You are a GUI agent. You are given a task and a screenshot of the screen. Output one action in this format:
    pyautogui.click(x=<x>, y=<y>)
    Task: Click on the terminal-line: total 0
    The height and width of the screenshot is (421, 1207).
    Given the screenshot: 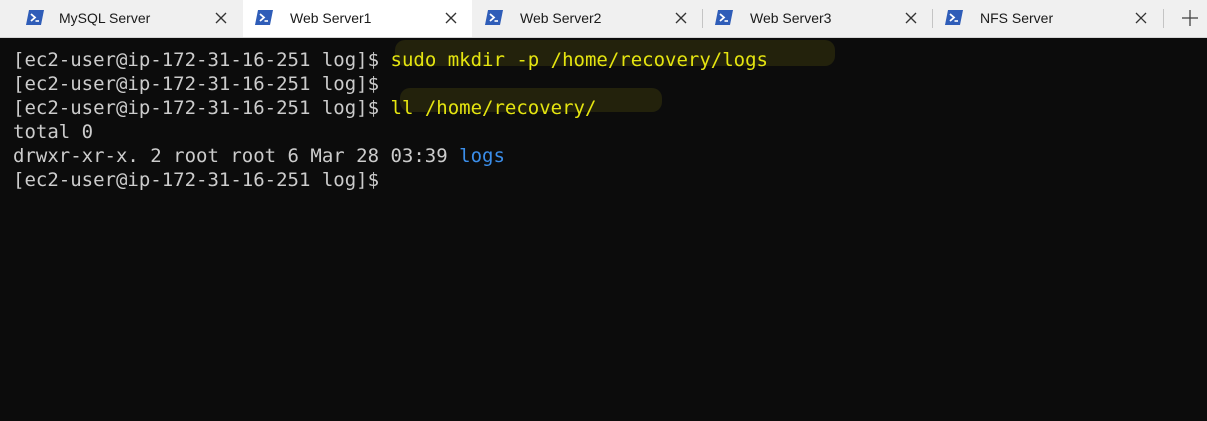 What is the action you would take?
    pyautogui.click(x=53, y=132)
    